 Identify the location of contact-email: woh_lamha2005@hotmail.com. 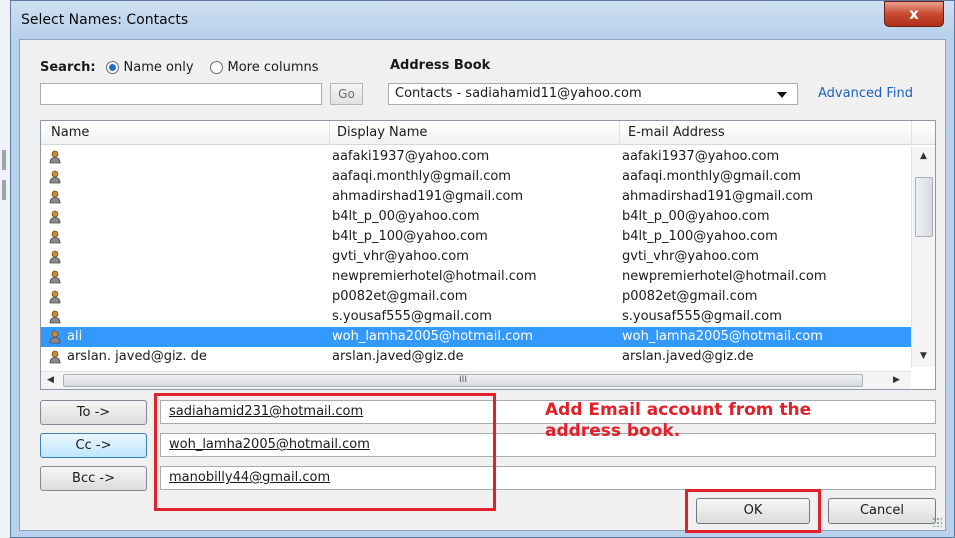
(722, 336).